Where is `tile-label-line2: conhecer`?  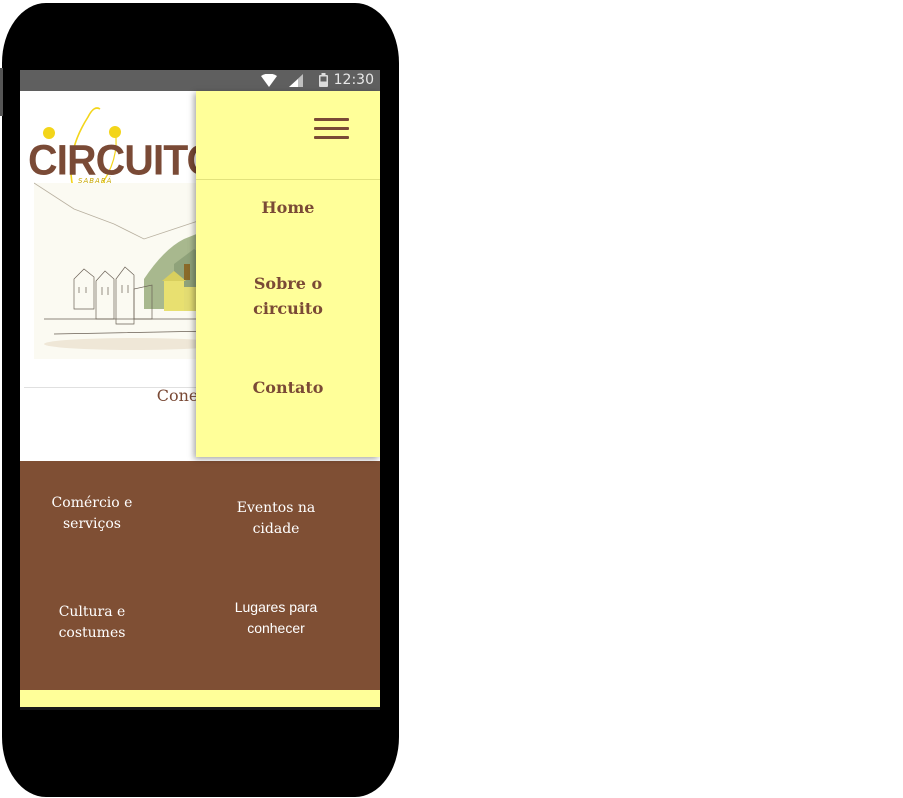
tile-label-line2: conhecer is located at coordinates (276, 628).